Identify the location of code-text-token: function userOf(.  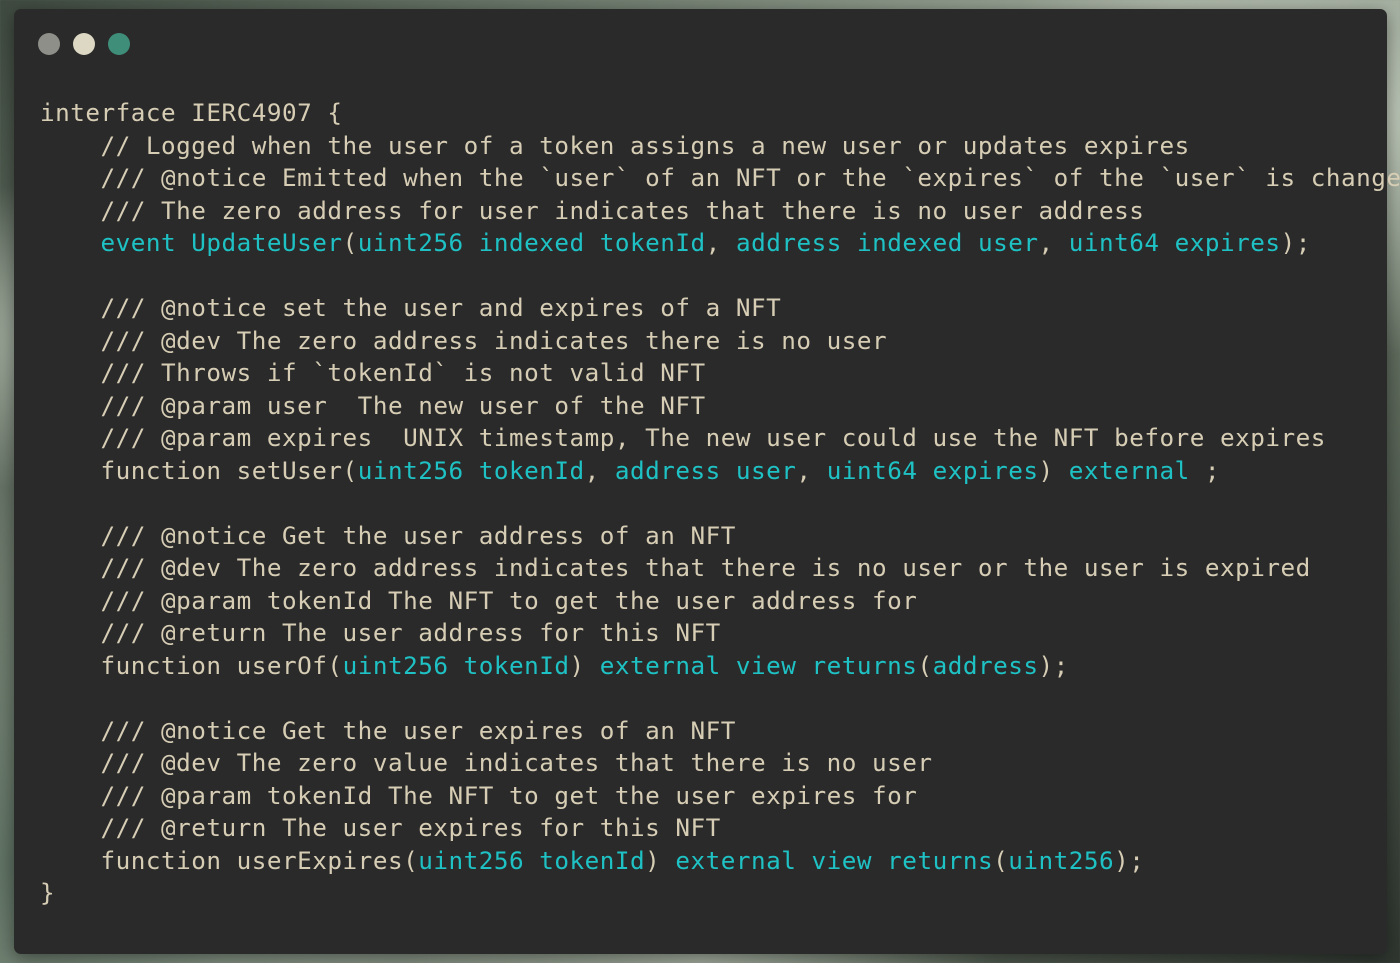
(191, 665).